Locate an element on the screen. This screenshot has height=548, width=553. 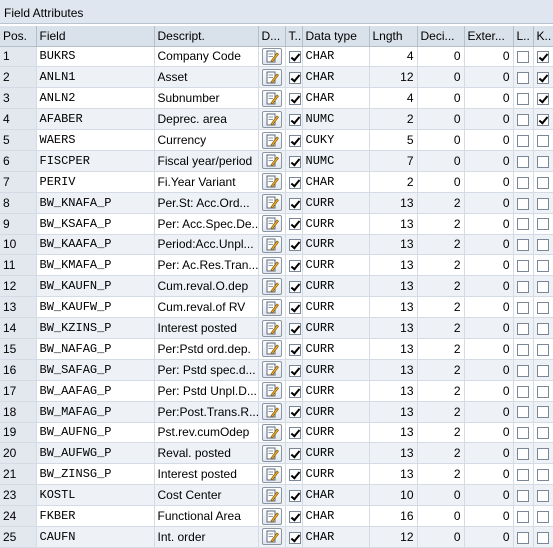
table-row: 9 BW_KSAFA_P Per: Acc.Spec.De... CURR 13 2 0 is located at coordinates (276, 224).